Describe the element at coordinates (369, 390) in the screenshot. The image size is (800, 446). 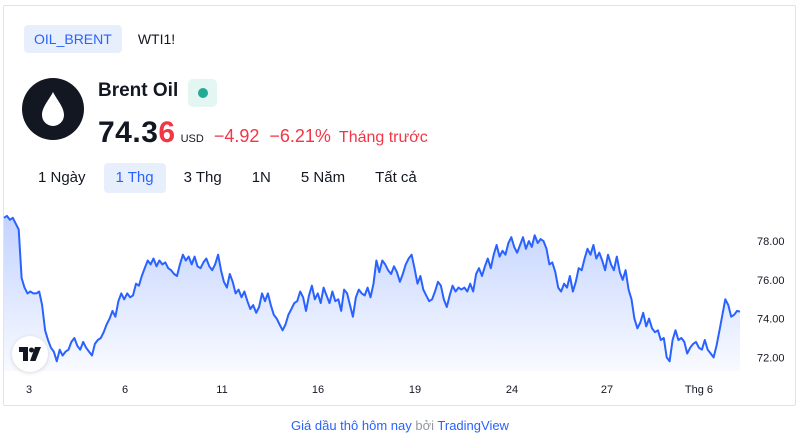
I see `x-axis: 3 6 11 16 19 24 27 Thg 6` at that location.